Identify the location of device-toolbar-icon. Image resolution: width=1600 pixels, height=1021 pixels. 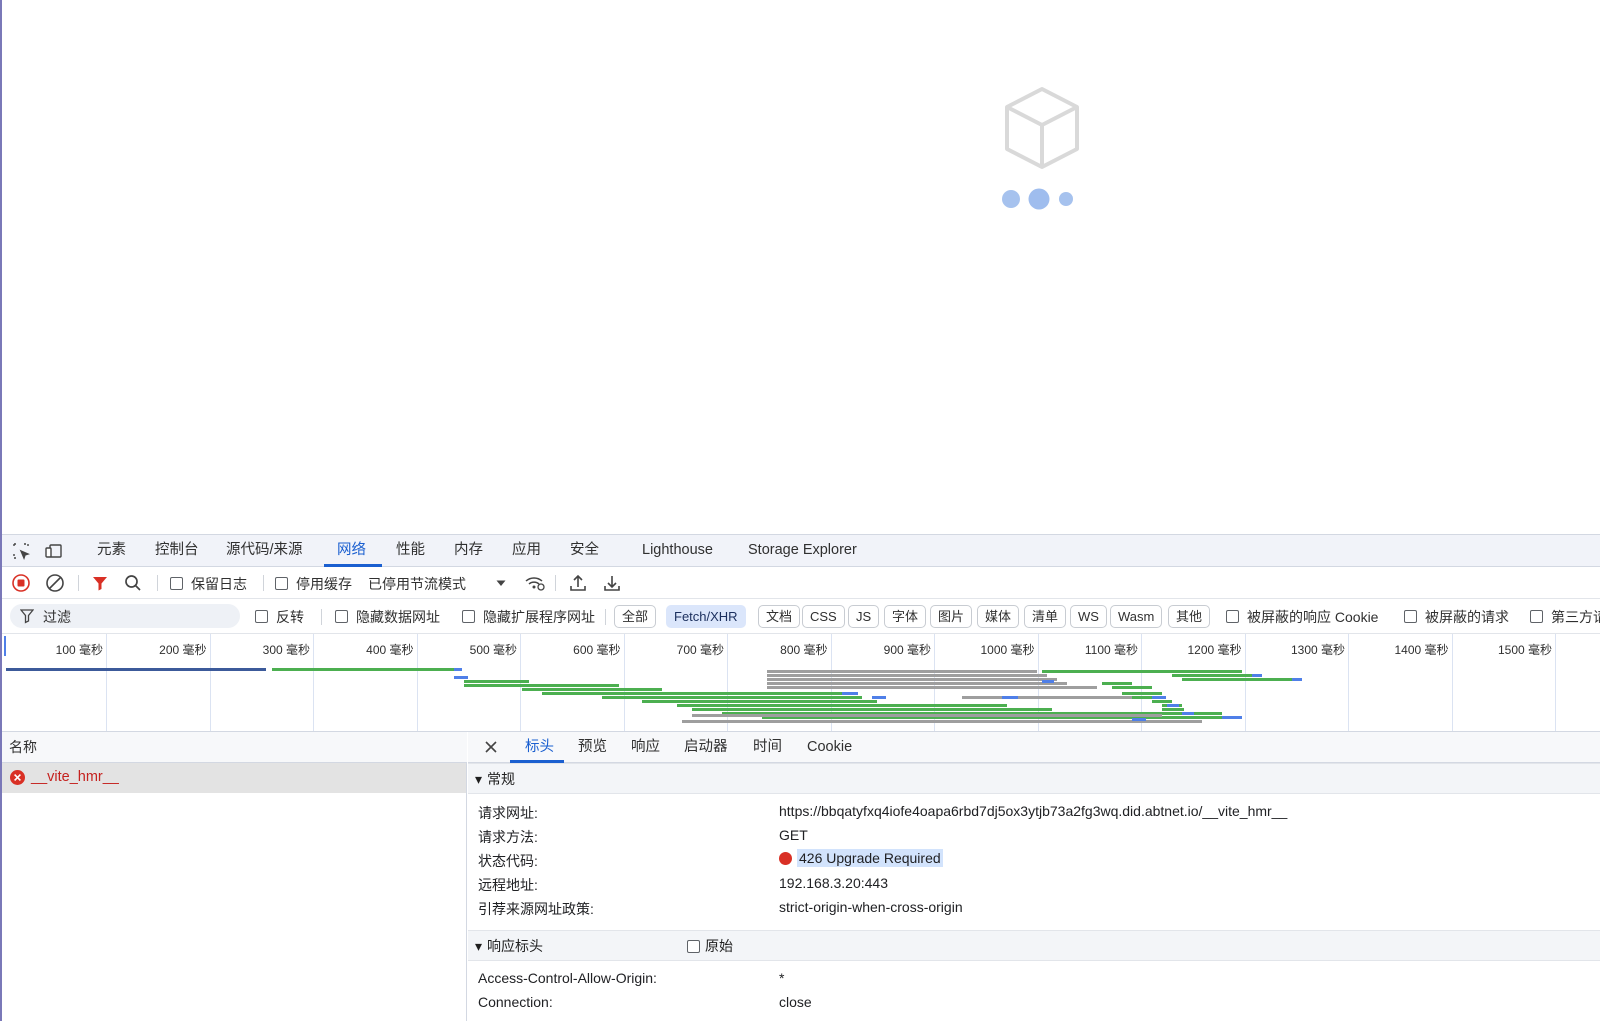
(54, 551).